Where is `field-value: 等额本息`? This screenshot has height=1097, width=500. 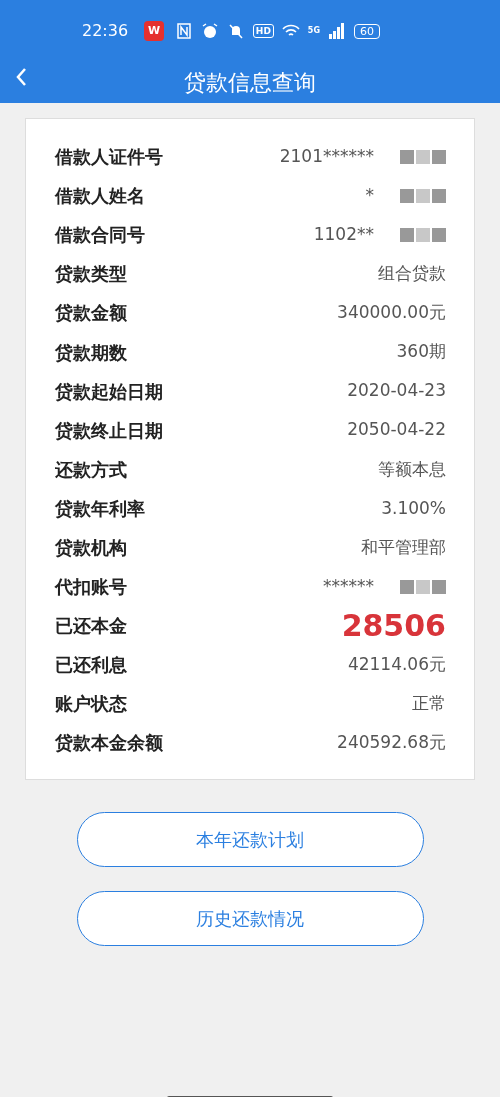 field-value: 等额本息 is located at coordinates (412, 469).